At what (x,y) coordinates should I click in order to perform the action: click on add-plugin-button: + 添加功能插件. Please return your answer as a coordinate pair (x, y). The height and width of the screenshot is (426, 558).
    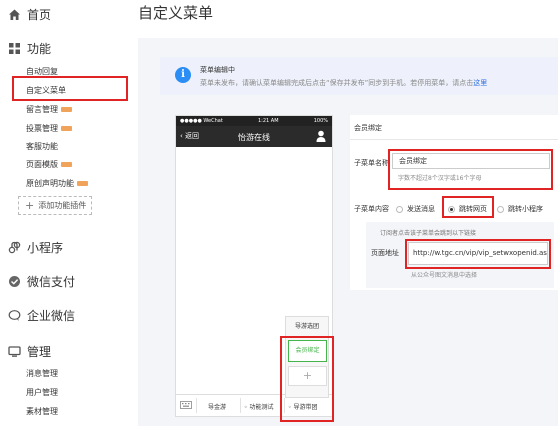
    Looking at the image, I should click on (55, 205).